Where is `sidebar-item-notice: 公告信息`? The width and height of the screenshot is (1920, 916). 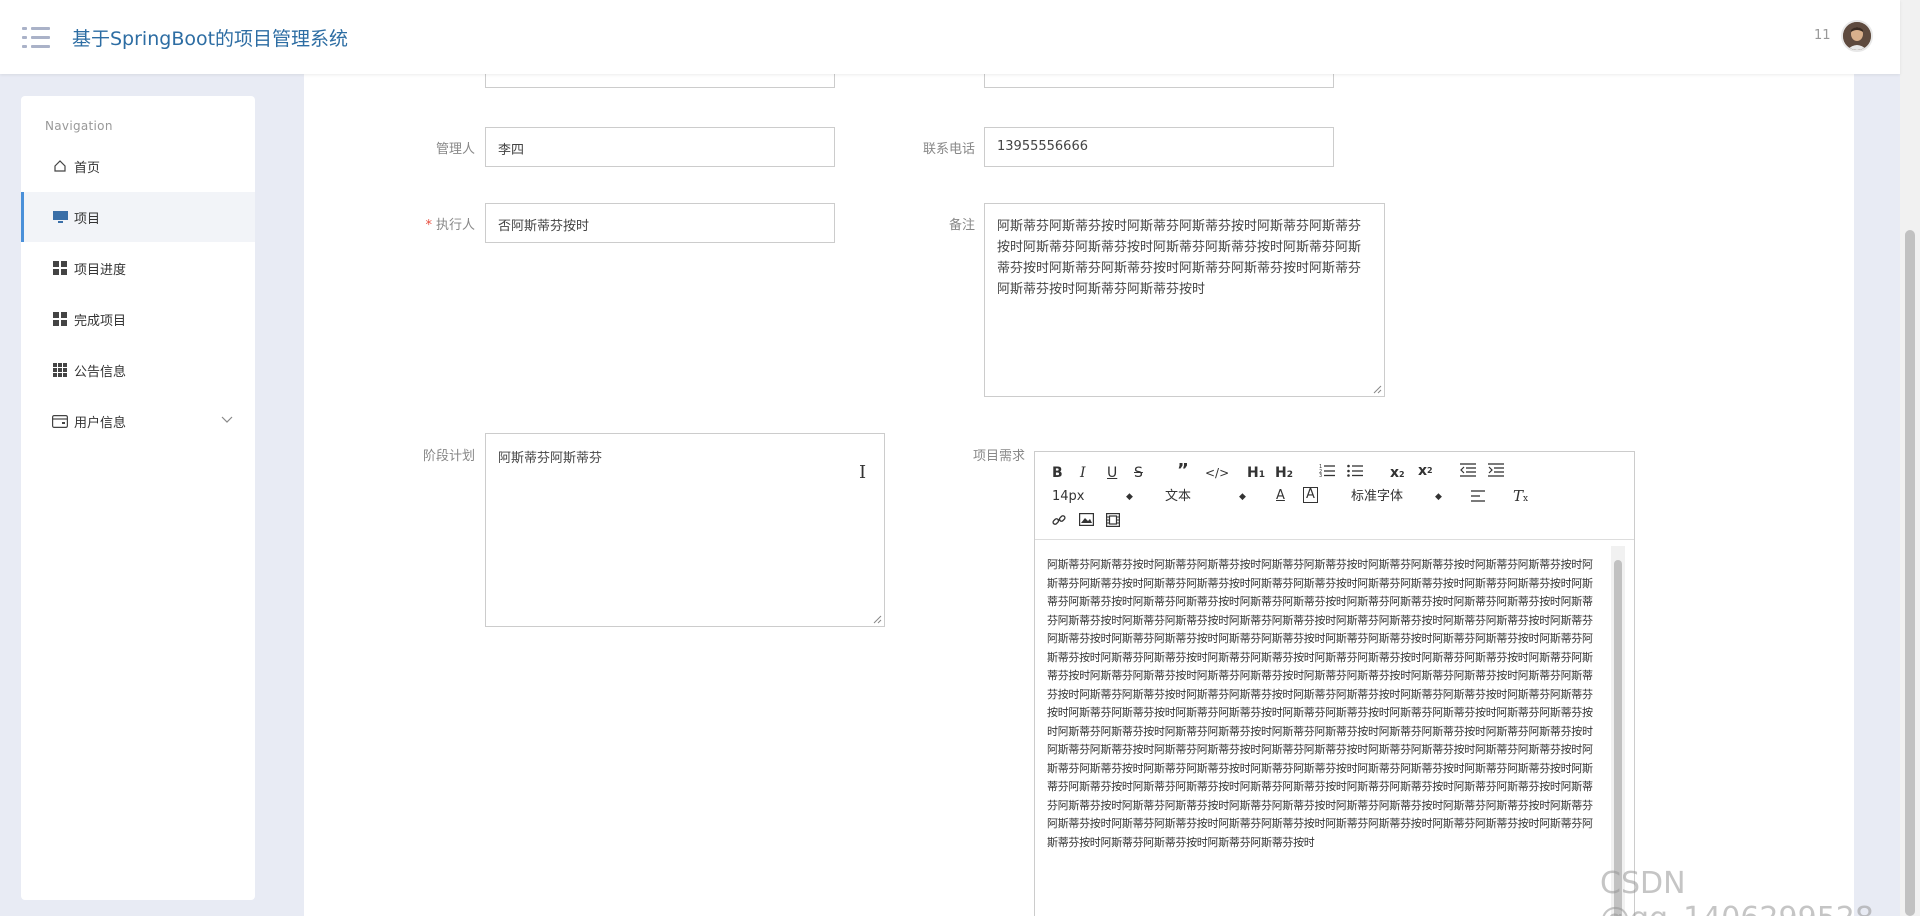
sidebar-item-notice: 公告信息 is located at coordinates (138, 370).